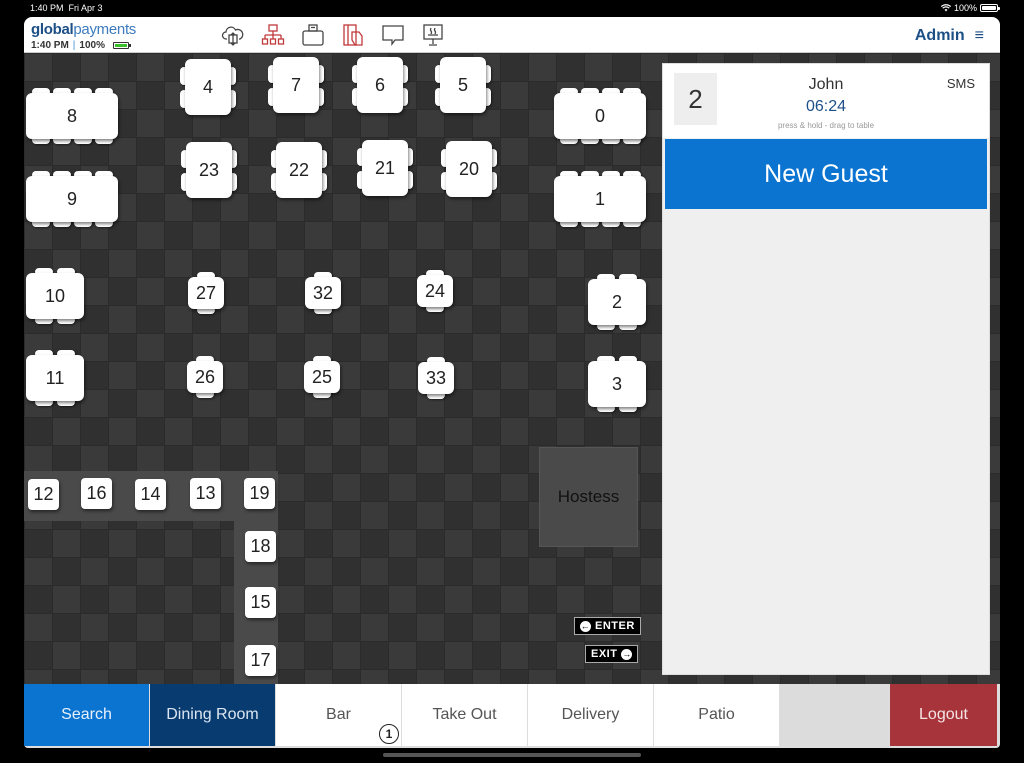 Image resolution: width=1024 pixels, height=763 pixels. What do you see at coordinates (313, 35) in the screenshot?
I see `printer-icon` at bounding box center [313, 35].